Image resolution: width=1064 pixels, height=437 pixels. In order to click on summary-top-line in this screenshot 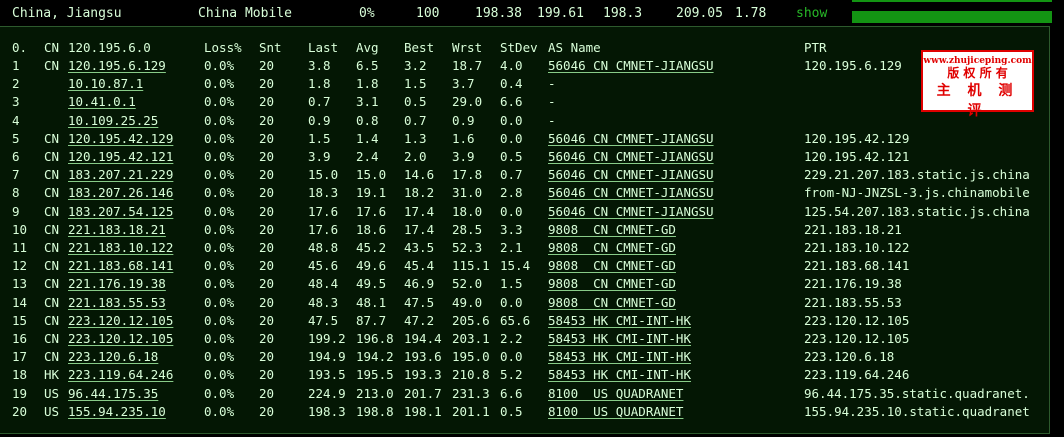, I will do `click(952, 1)`.